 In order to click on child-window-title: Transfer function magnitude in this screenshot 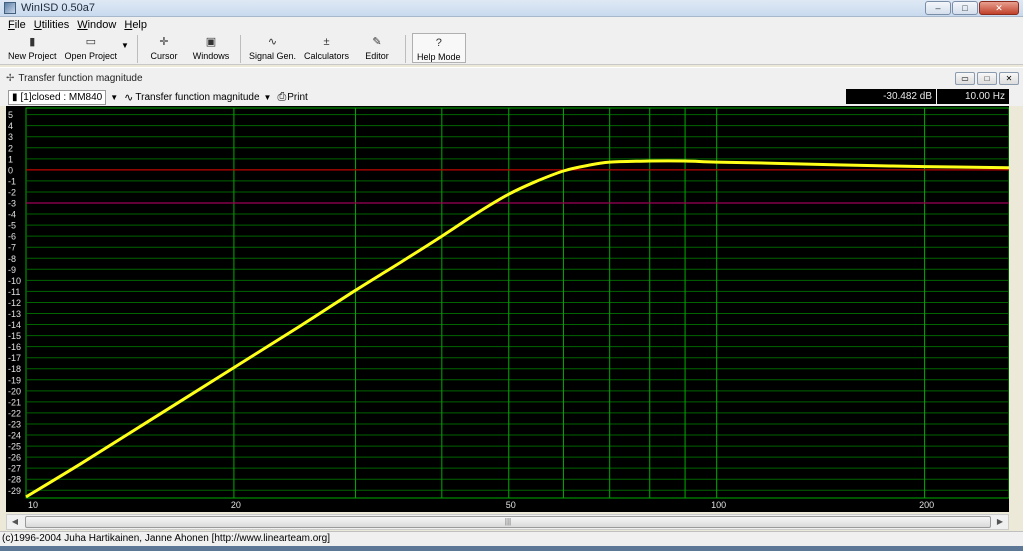, I will do `click(80, 78)`.